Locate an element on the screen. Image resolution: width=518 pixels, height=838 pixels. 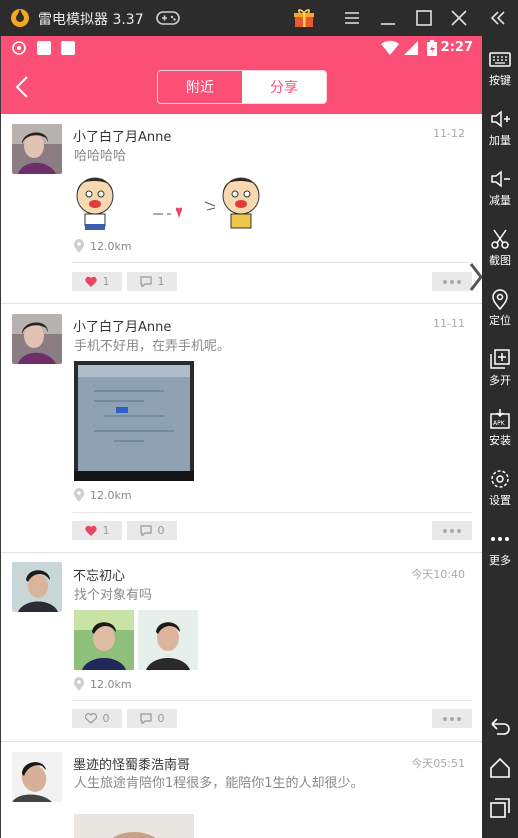
sticker-image is located at coordinates (168, 202).